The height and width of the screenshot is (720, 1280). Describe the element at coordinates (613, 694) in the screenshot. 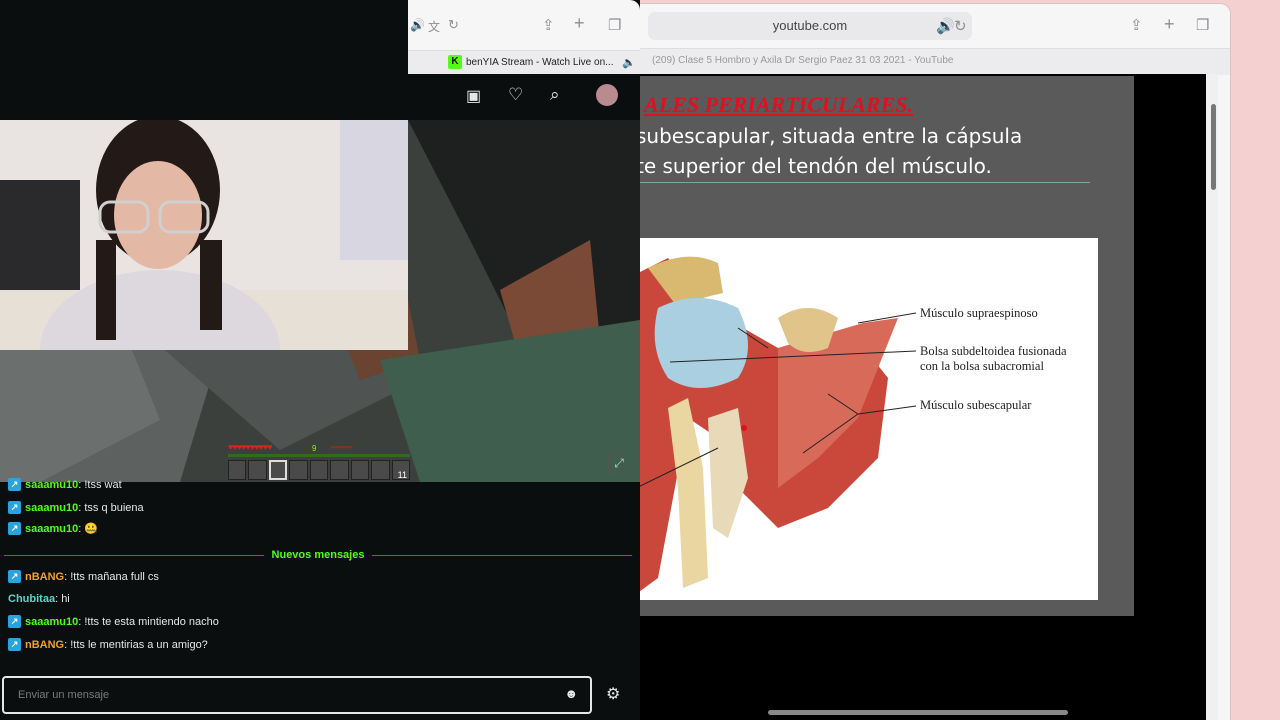

I see `gear-icon: ⚙` at that location.